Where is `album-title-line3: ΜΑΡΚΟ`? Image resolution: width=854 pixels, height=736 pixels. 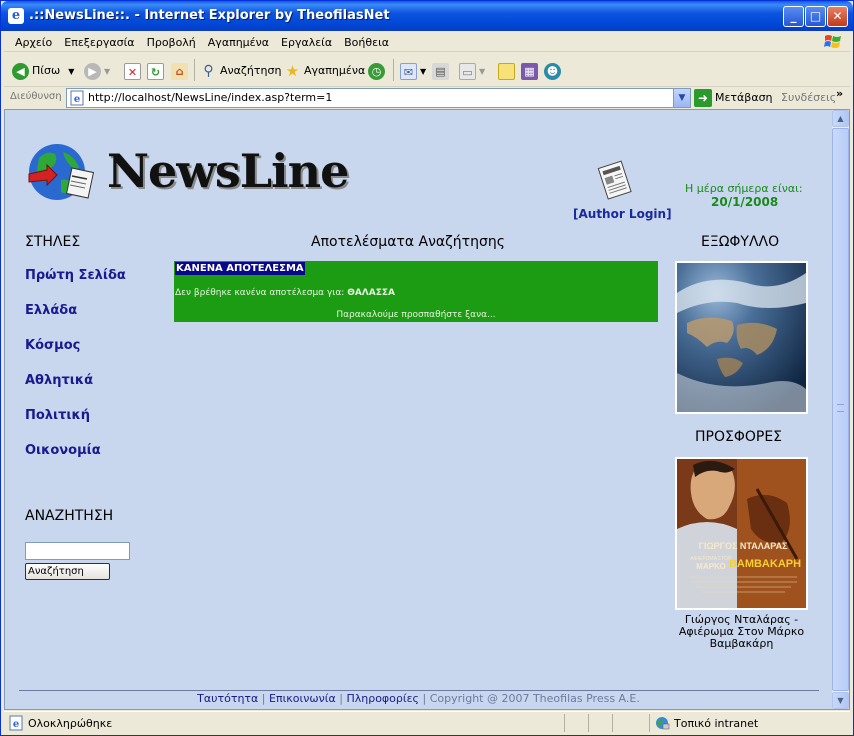
album-title-line3: ΜΑΡΚΟ is located at coordinates (710, 566).